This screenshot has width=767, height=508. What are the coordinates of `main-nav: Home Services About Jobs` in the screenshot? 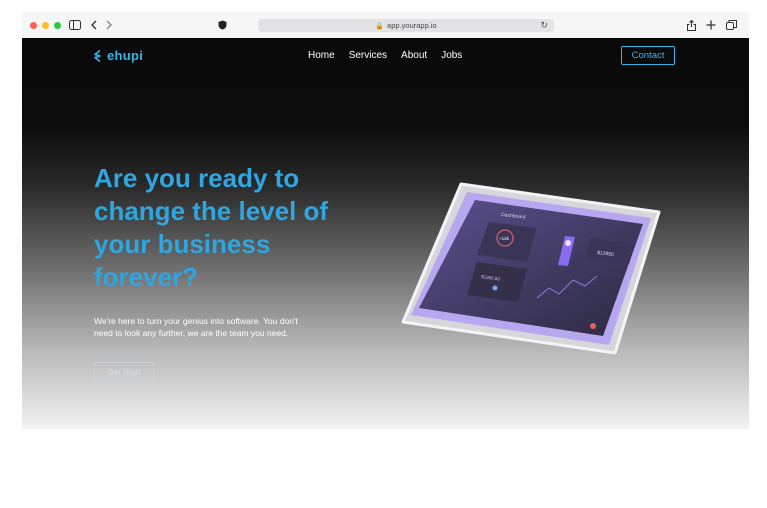 It's located at (385, 55).